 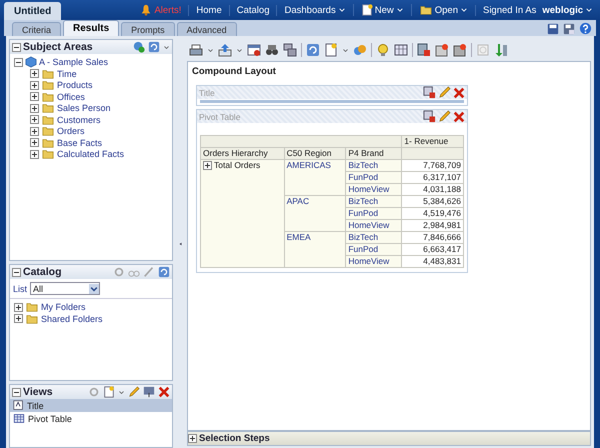 I want to click on tree-item: My Folders, so click(x=63, y=307).